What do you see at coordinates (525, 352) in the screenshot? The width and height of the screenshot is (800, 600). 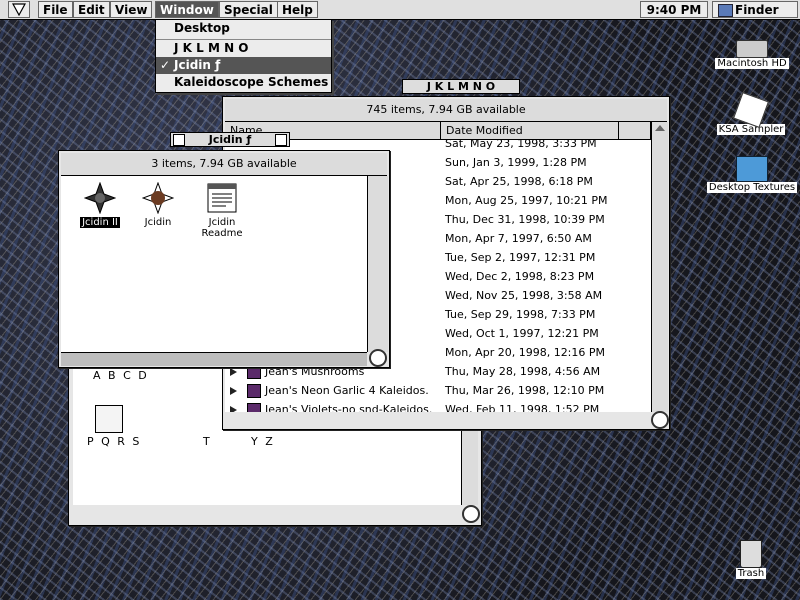 I see `list-row-date: Mon, Apr 20, 1998, 12:16 PM` at bounding box center [525, 352].